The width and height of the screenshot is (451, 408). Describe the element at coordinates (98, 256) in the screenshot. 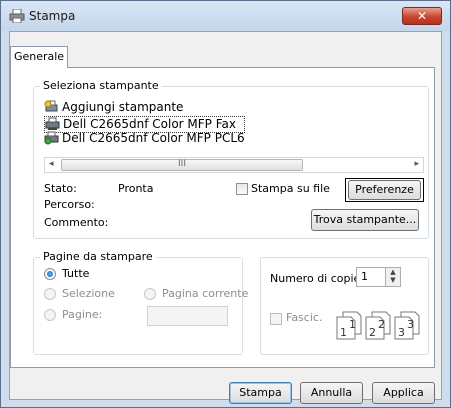

I see `pages-group-legend: Pagine da stampare` at that location.